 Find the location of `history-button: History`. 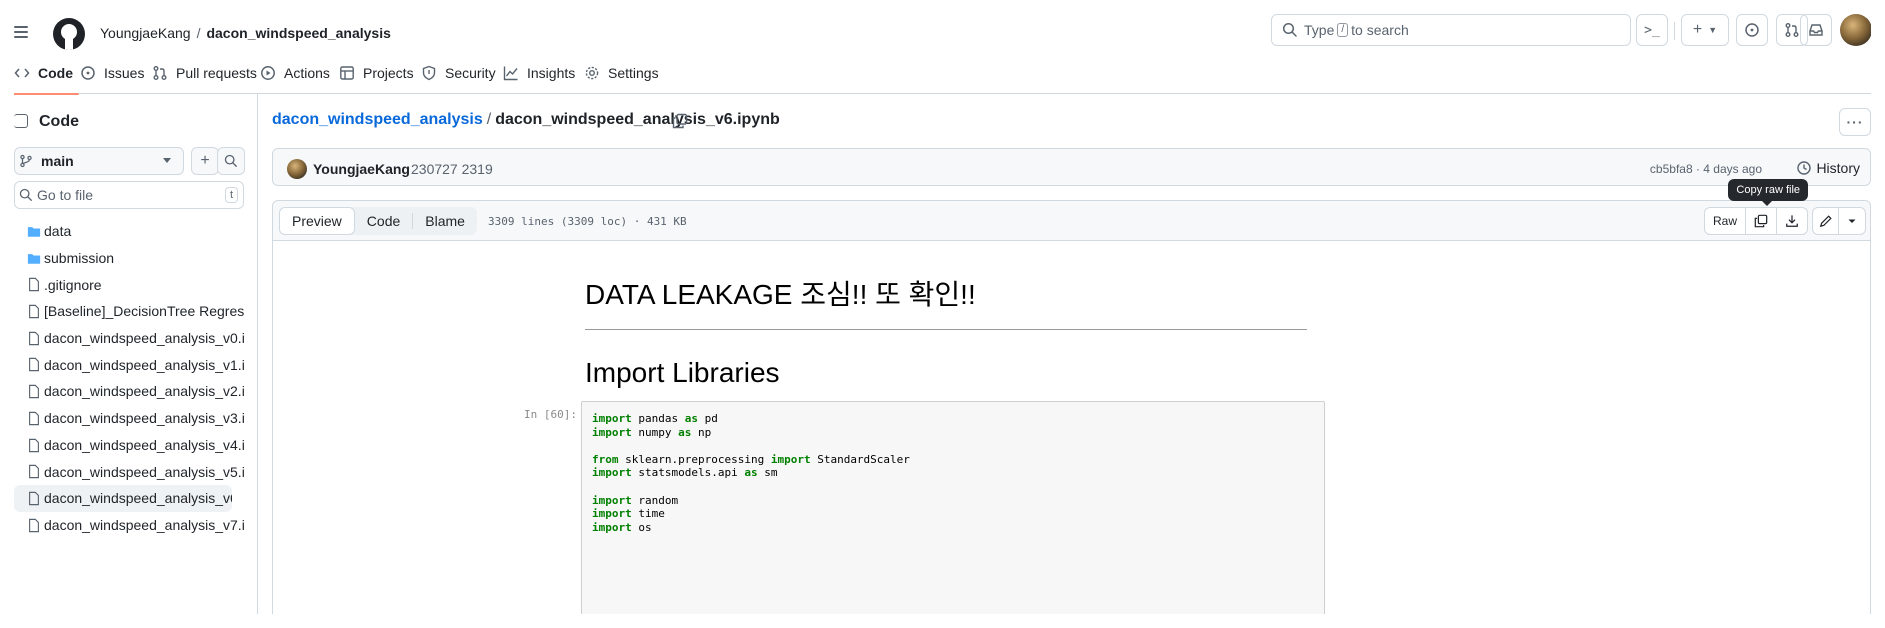

history-button: History is located at coordinates (1828, 168).